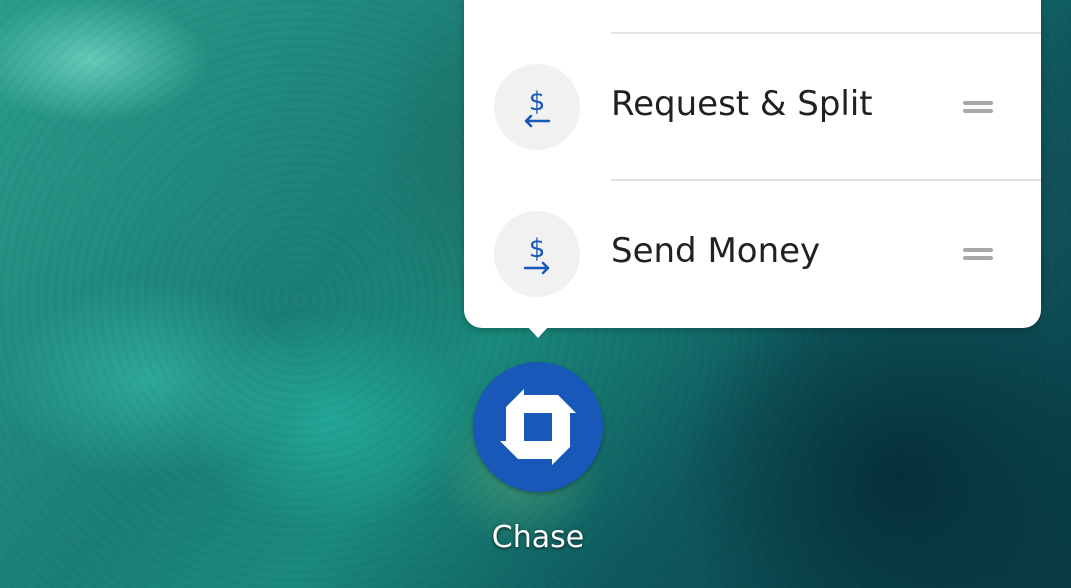 This screenshot has width=1071, height=588. I want to click on shortcut-item-send-money: $ Send Money, so click(752, 254).